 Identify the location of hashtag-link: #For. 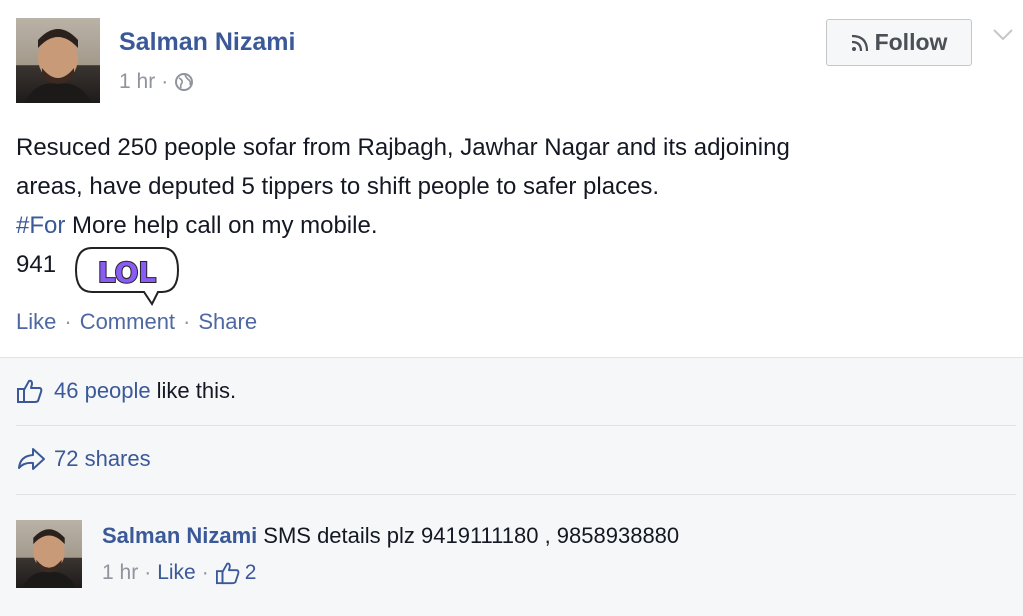
(40, 225).